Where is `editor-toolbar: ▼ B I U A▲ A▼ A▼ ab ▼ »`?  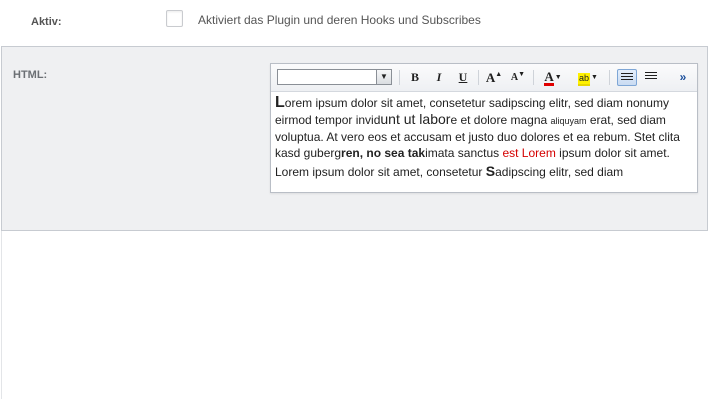 editor-toolbar: ▼ B I U A▲ A▼ A▼ ab ▼ » is located at coordinates (484, 78).